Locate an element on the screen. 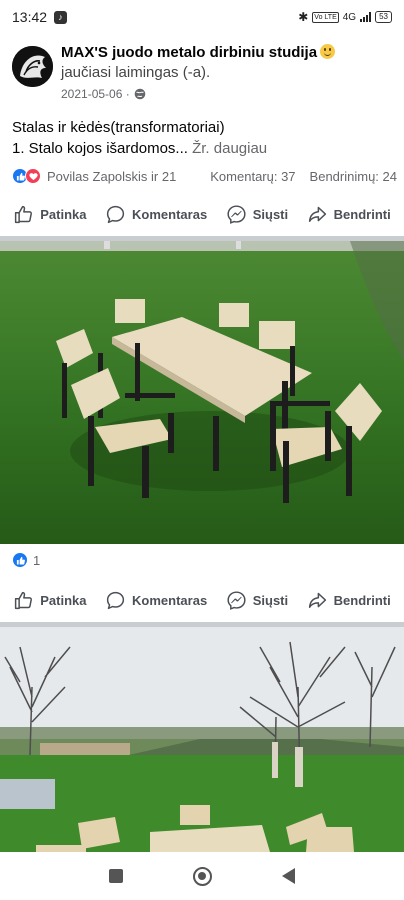 The image size is (404, 900). photo-share-button: Bendrinti is located at coordinates (349, 600).